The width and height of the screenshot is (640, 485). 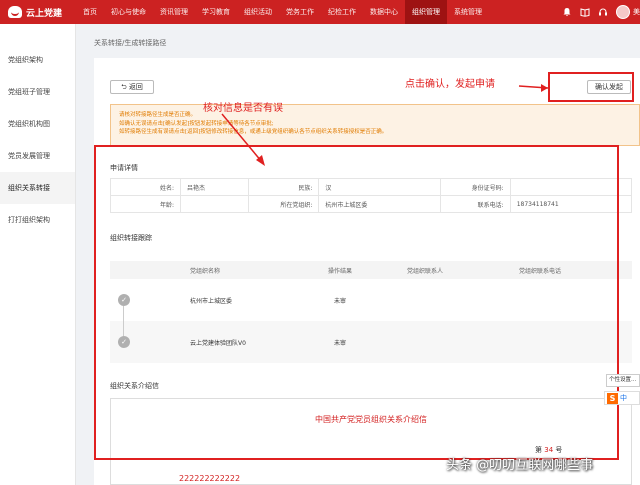 What do you see at coordinates (520, 465) in the screenshot?
I see `watermark: 头条 @叨叨互联网哪些事` at bounding box center [520, 465].